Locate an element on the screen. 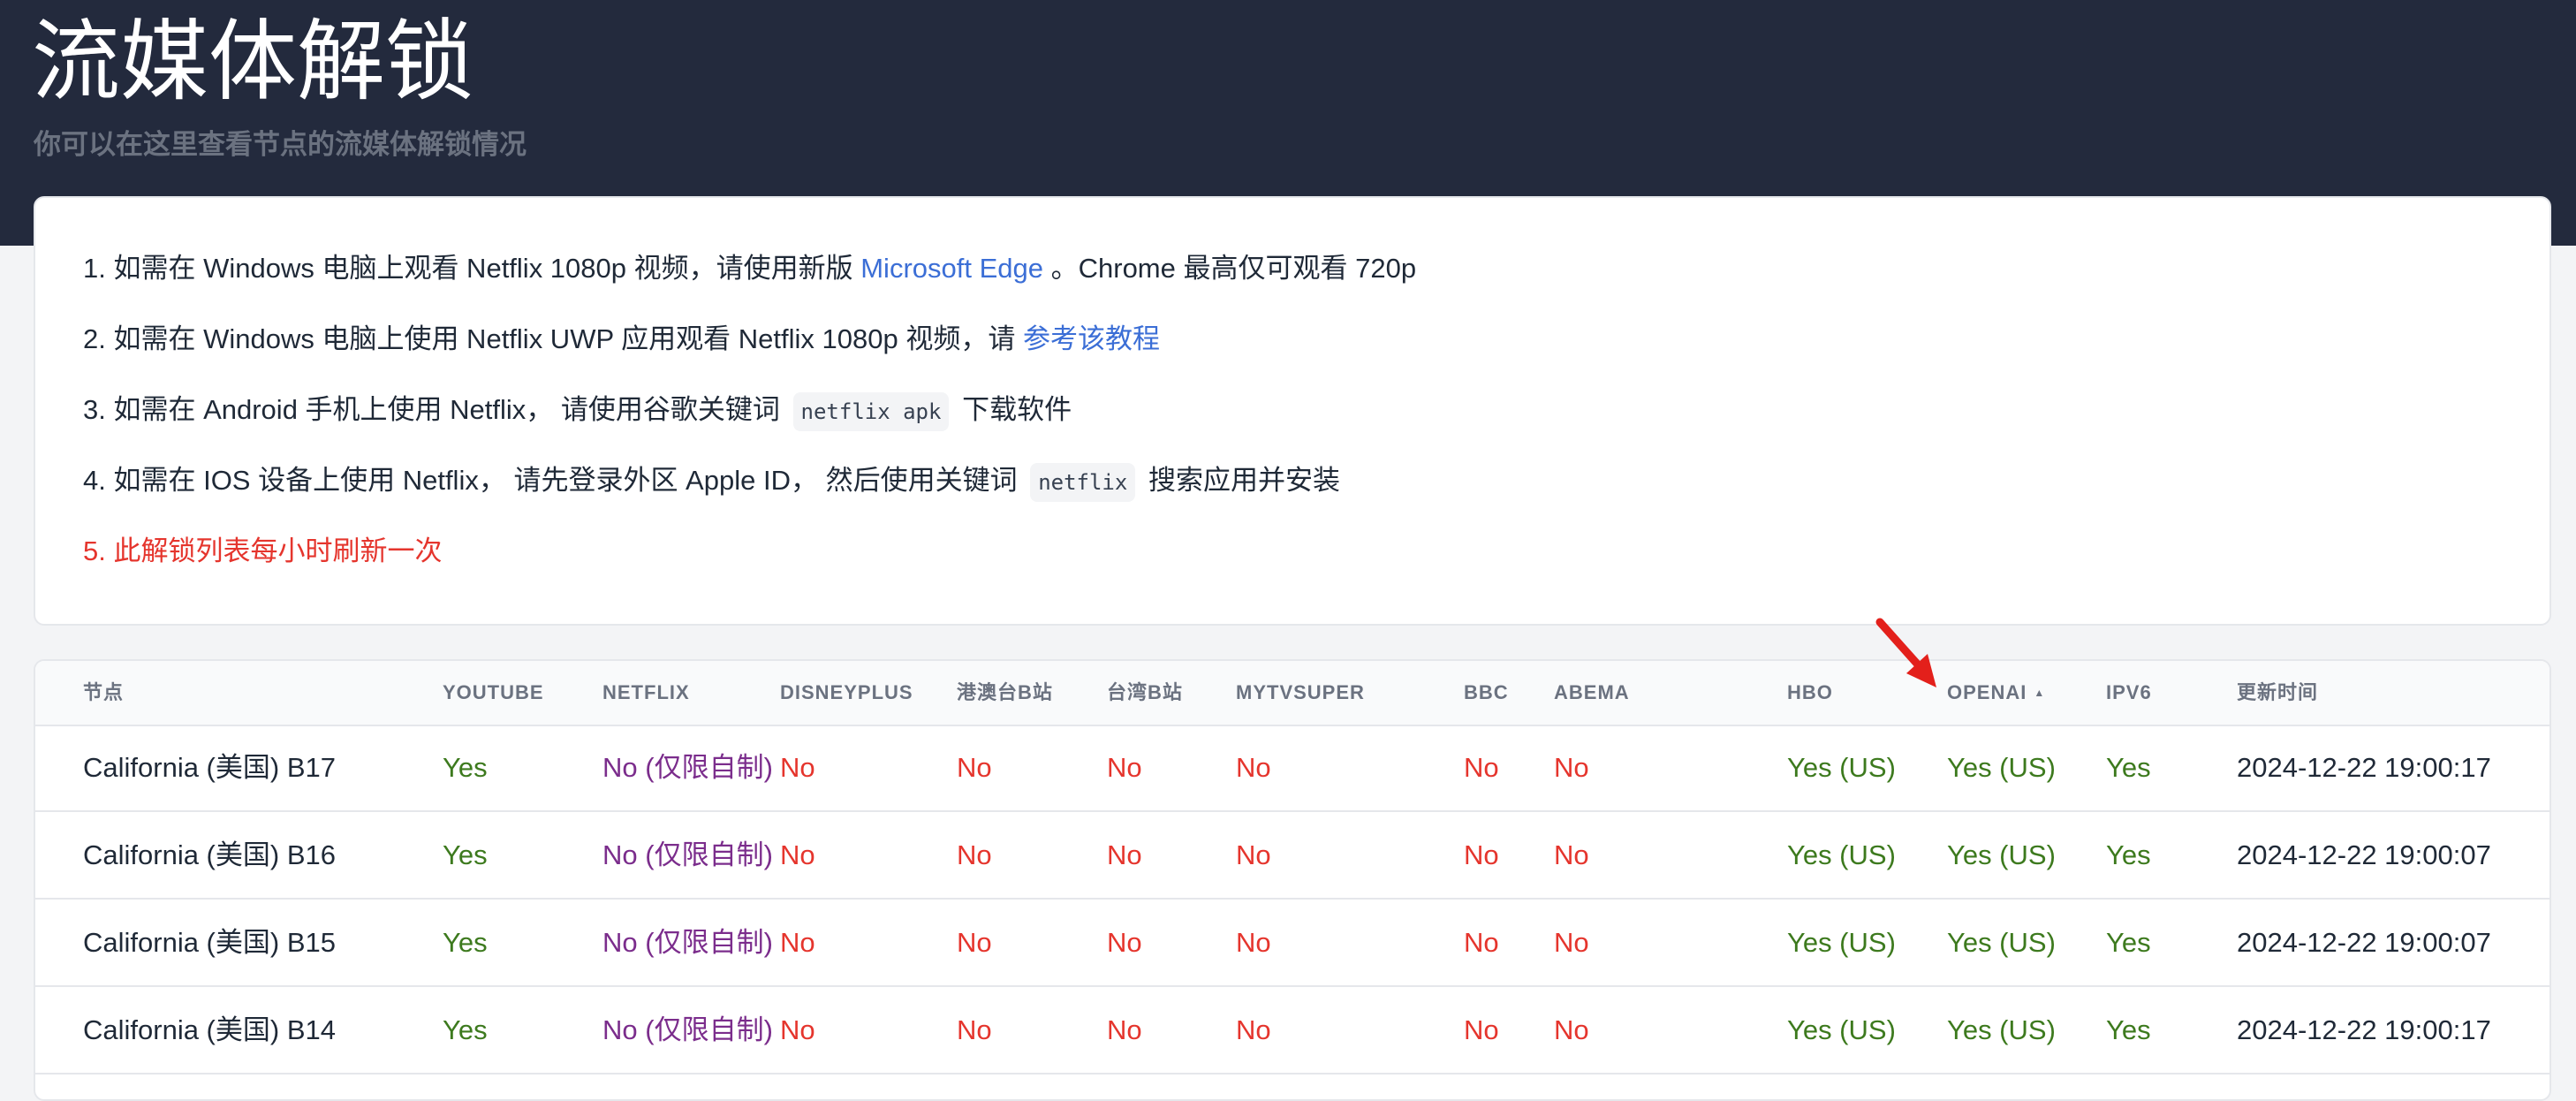 The width and height of the screenshot is (2576, 1101). column-header-netflix: NETFLIX is located at coordinates (646, 693).